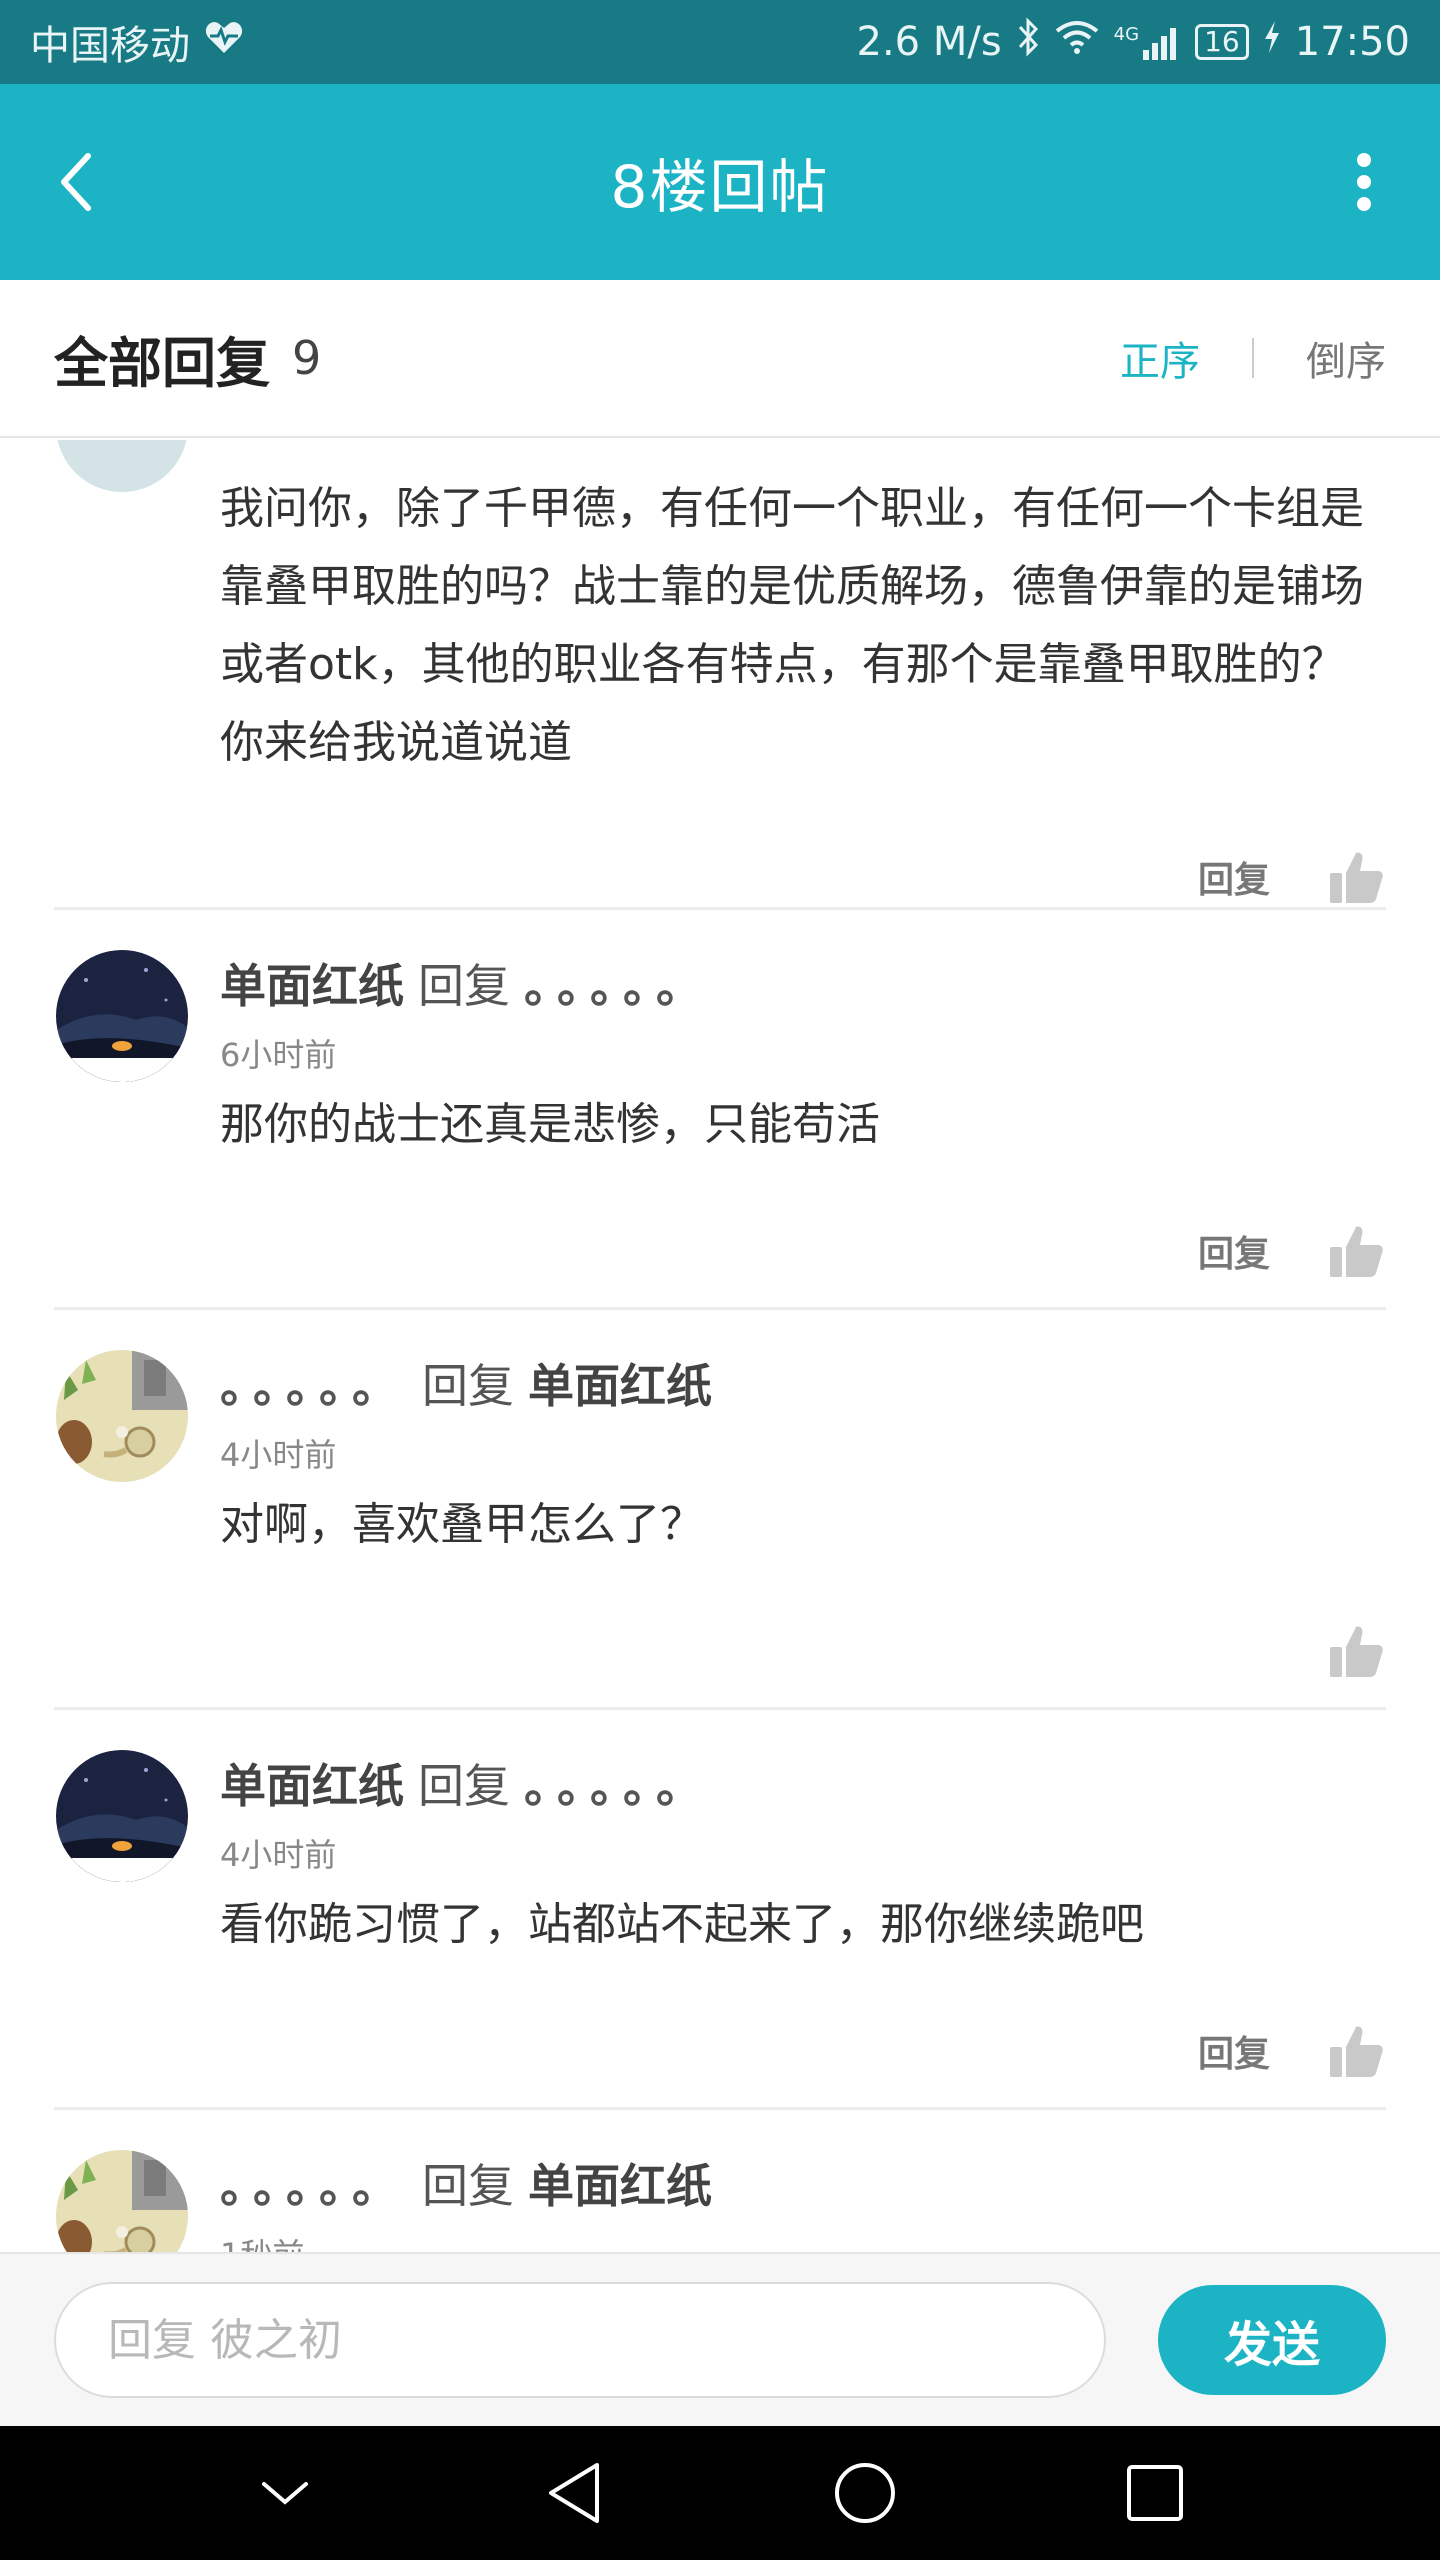 The image size is (1440, 2560). I want to click on status-left: 中国移动, so click(137, 42).